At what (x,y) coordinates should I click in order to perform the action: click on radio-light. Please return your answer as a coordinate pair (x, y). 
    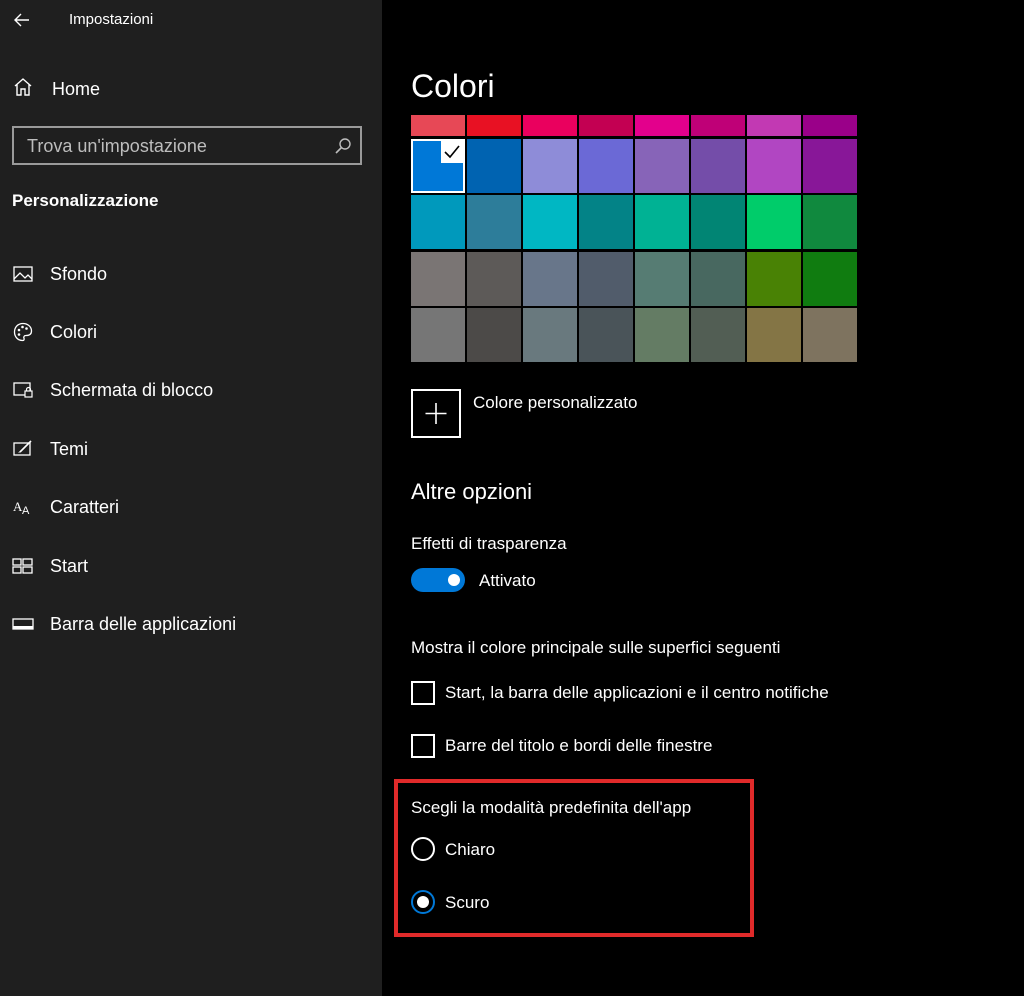
    Looking at the image, I should click on (423, 849).